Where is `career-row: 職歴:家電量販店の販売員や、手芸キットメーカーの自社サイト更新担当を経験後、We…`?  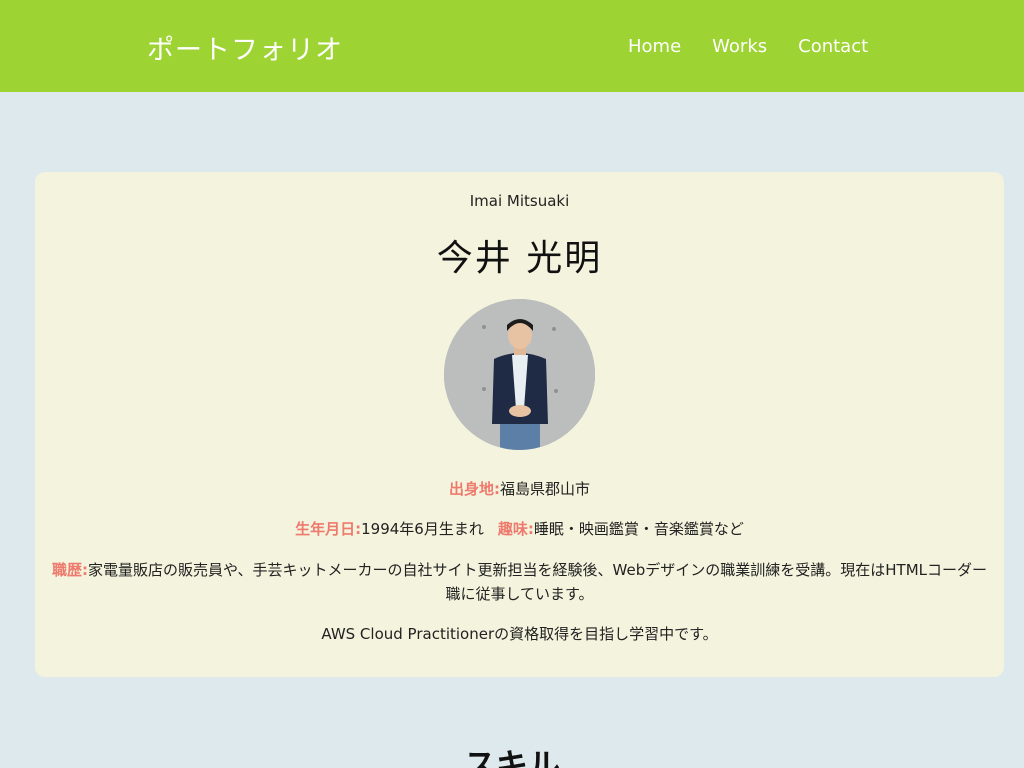
career-row: 職歴:家電量販店の販売員や、手芸キットメーカーの自社サイト更新担当を経験後、We… is located at coordinates (519, 582).